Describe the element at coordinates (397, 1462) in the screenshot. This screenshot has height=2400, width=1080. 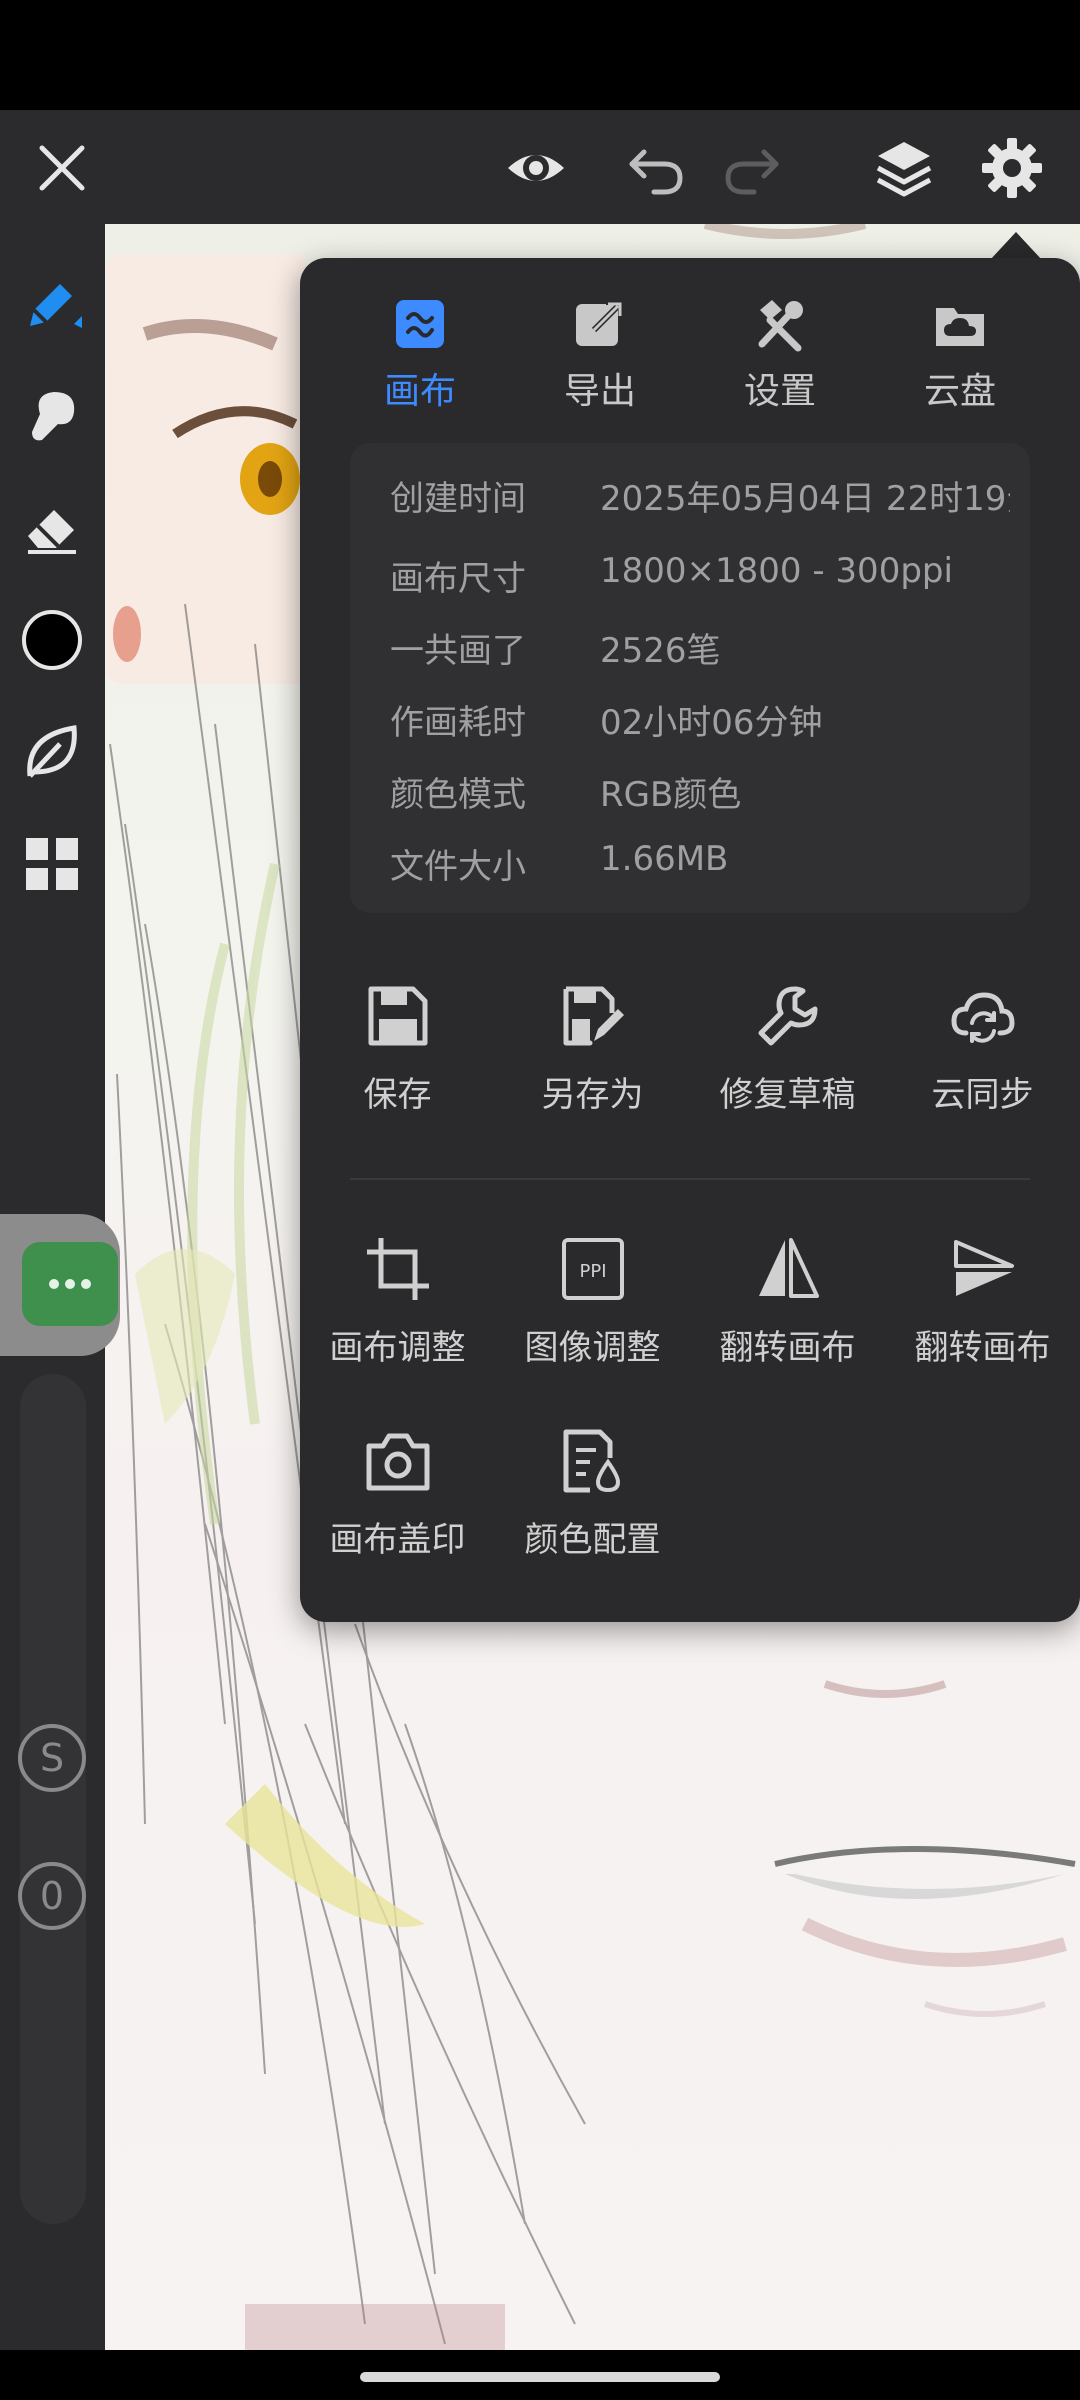
I see `camera-icon` at that location.